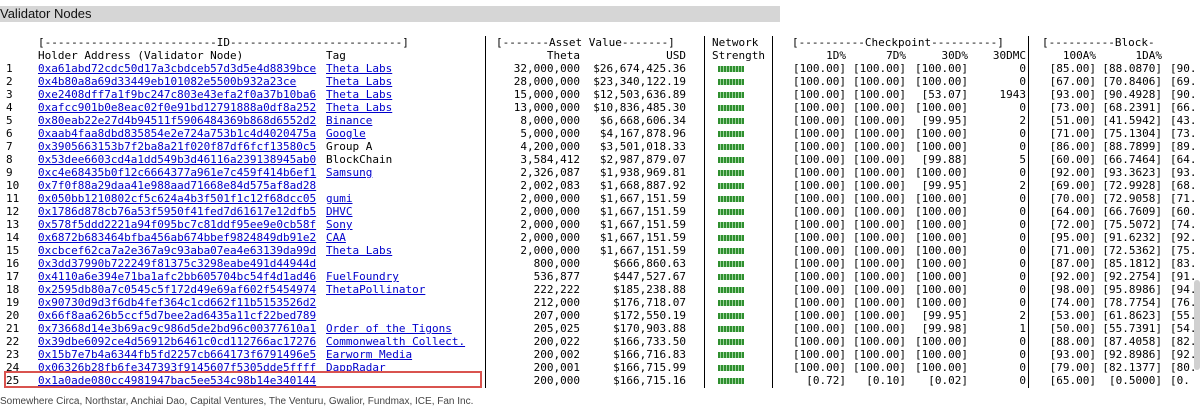 The height and width of the screenshot is (407, 1200). What do you see at coordinates (346, 133) in the screenshot?
I see `tag-link: Google` at bounding box center [346, 133].